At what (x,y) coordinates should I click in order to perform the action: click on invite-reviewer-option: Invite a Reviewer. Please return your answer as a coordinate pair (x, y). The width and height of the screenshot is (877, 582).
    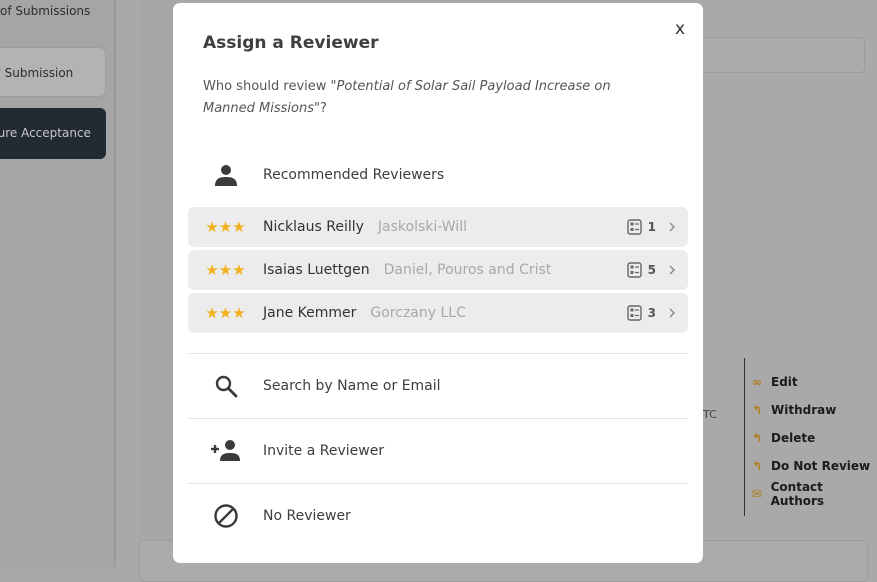
    Looking at the image, I should click on (438, 451).